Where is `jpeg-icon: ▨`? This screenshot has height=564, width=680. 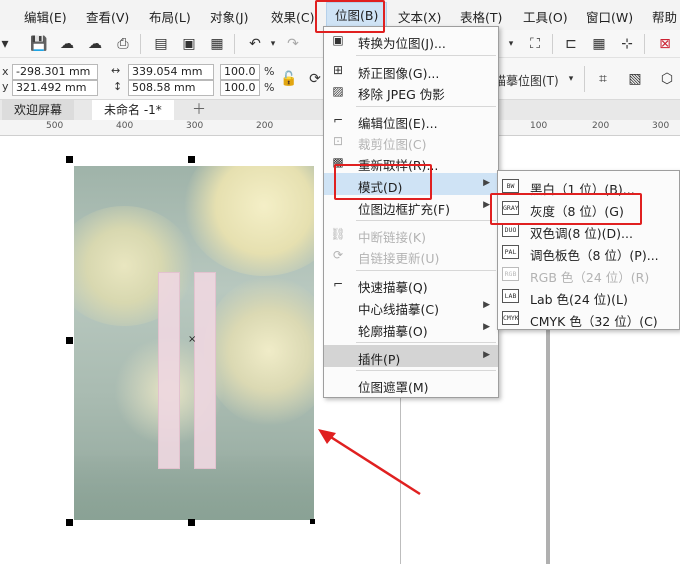 jpeg-icon: ▨ is located at coordinates (338, 91).